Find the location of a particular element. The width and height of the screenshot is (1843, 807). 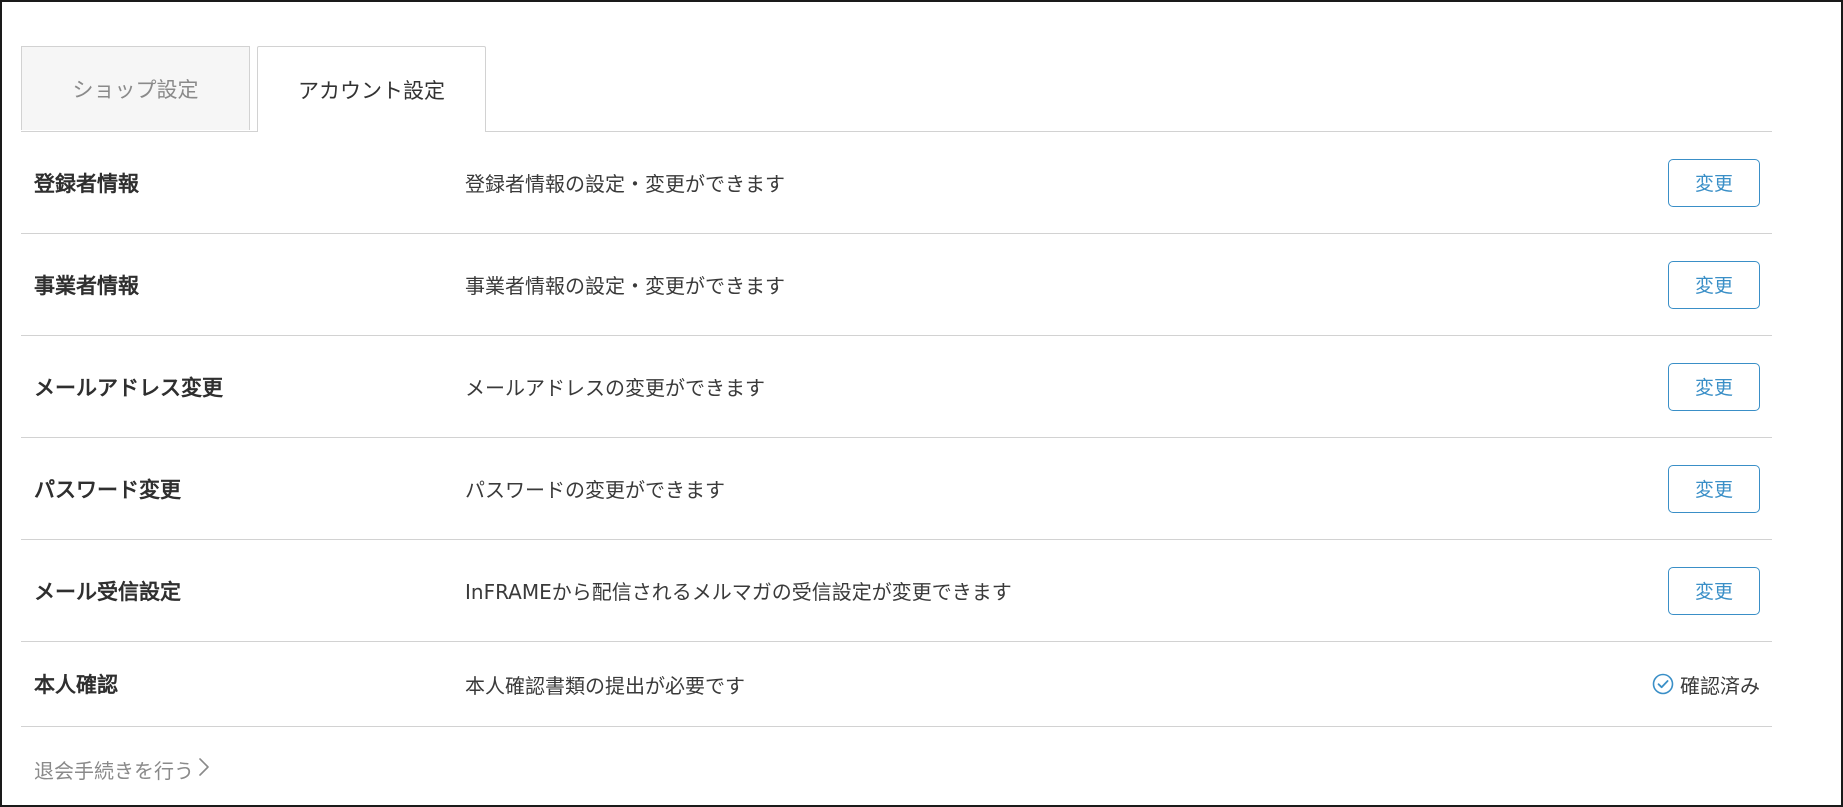

change-mail-subscription-button: 変更 is located at coordinates (1714, 590).